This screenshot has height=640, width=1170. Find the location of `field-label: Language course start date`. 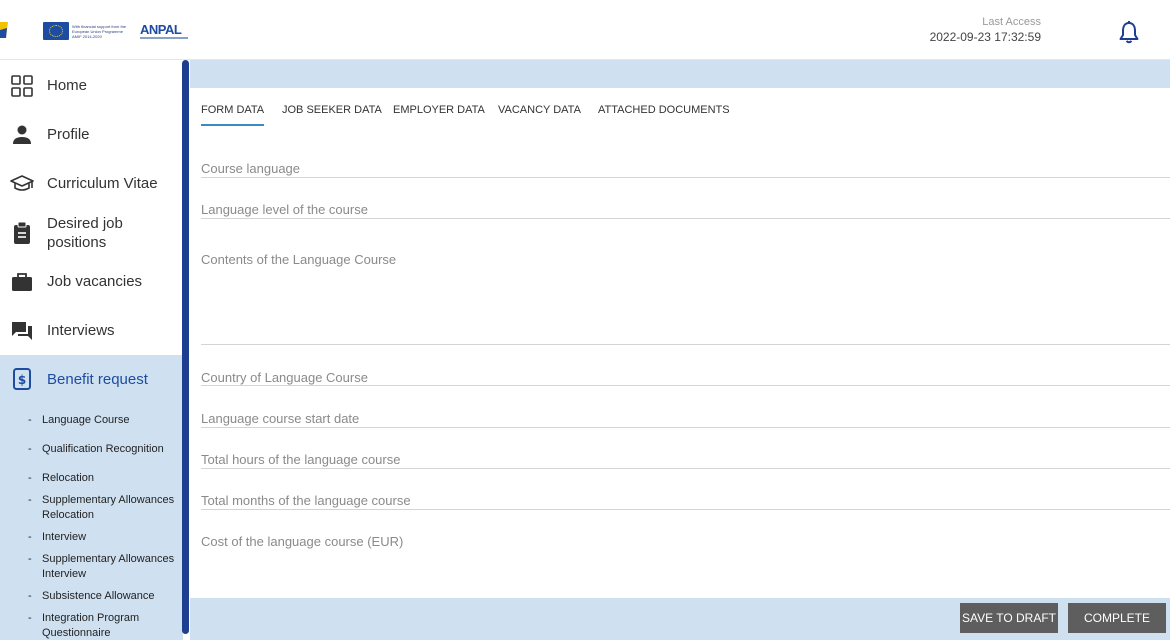

field-label: Language course start date is located at coordinates (280, 418).